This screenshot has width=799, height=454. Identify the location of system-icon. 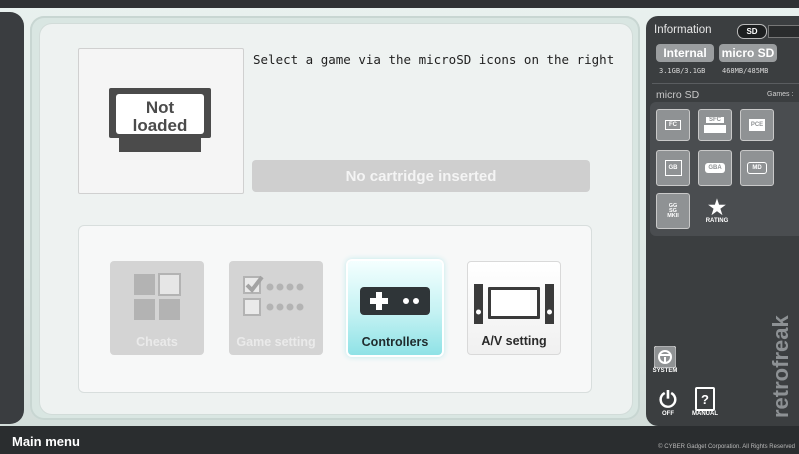
(665, 357).